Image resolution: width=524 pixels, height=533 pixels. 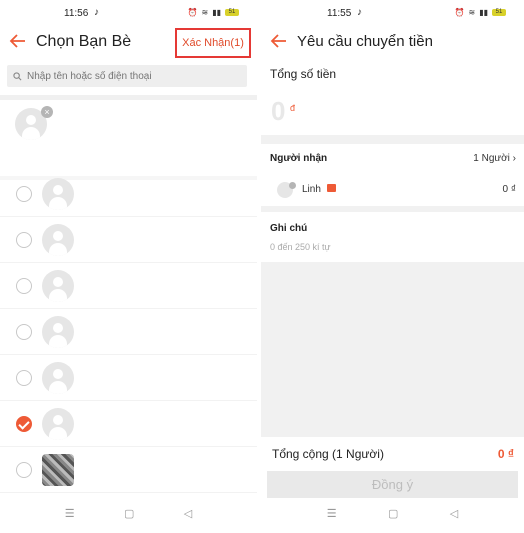 I want to click on recipients-label: Người nhận, so click(x=299, y=158).